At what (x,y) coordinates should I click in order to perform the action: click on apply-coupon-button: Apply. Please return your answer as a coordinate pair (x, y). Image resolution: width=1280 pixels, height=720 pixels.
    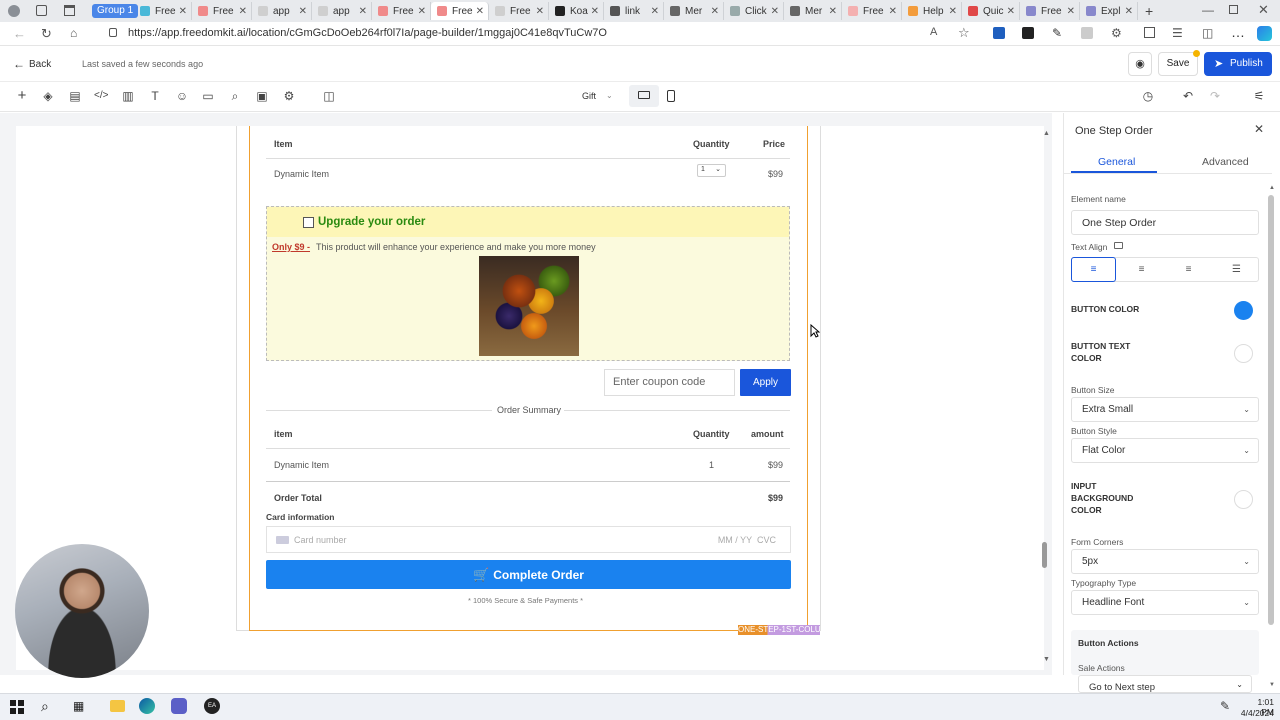
    Looking at the image, I should click on (765, 382).